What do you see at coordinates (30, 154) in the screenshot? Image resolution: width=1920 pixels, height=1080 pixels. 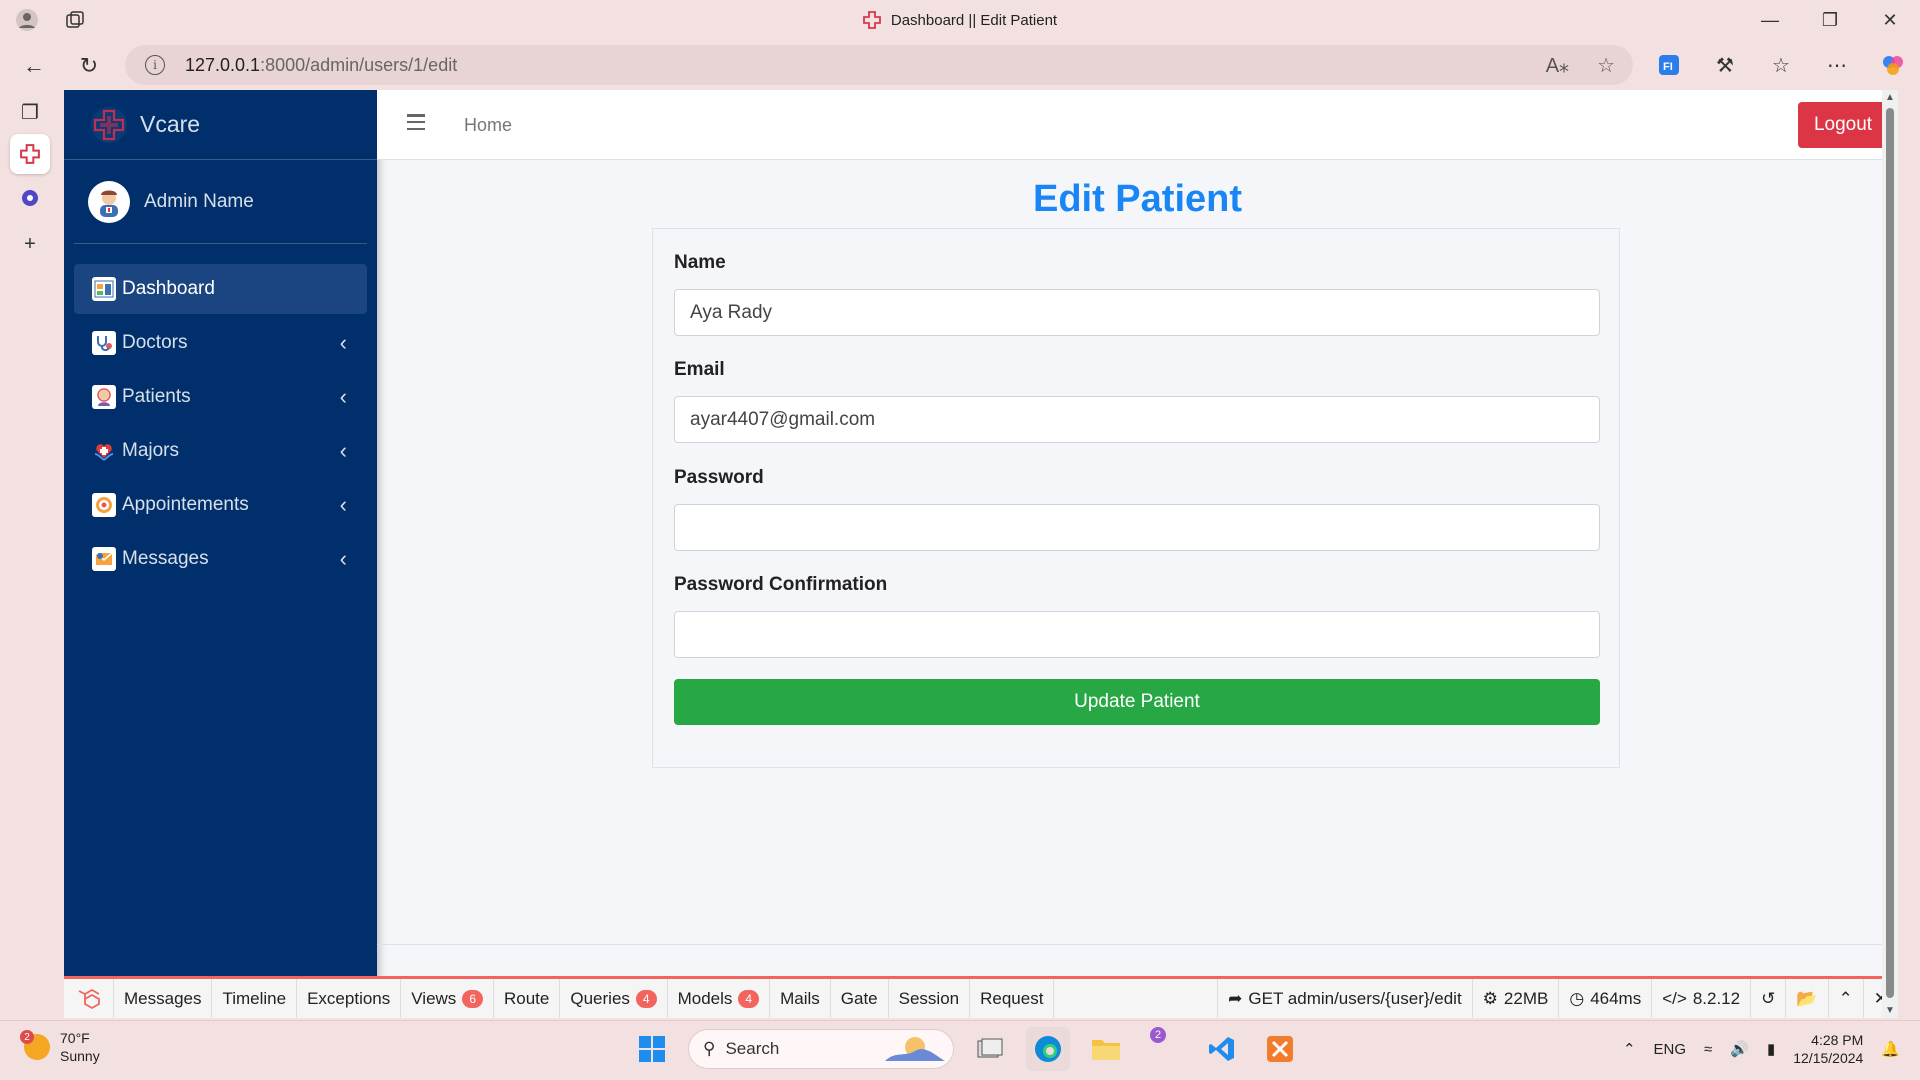 I see `tab-vcare` at bounding box center [30, 154].